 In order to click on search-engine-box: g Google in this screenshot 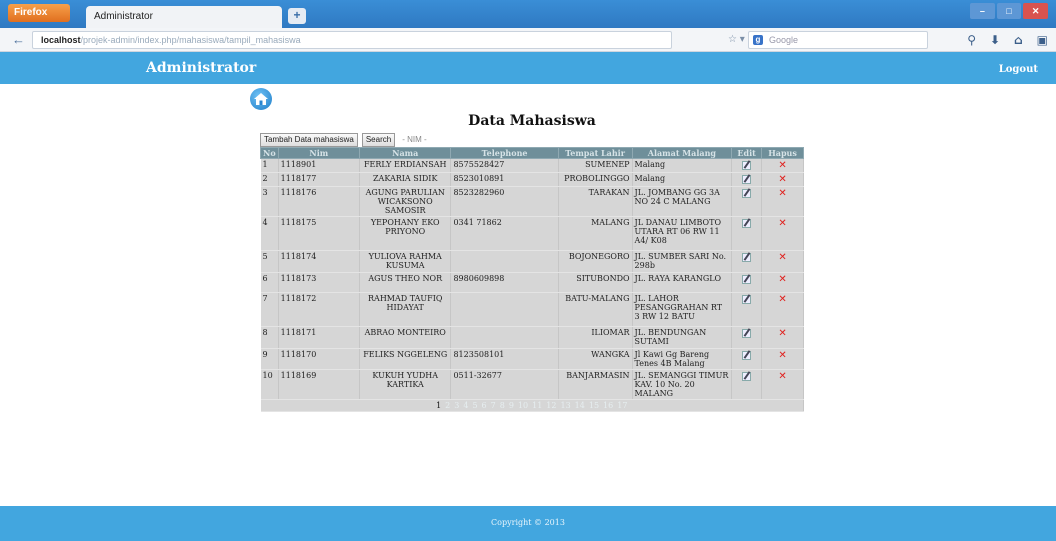, I will do `click(838, 40)`.